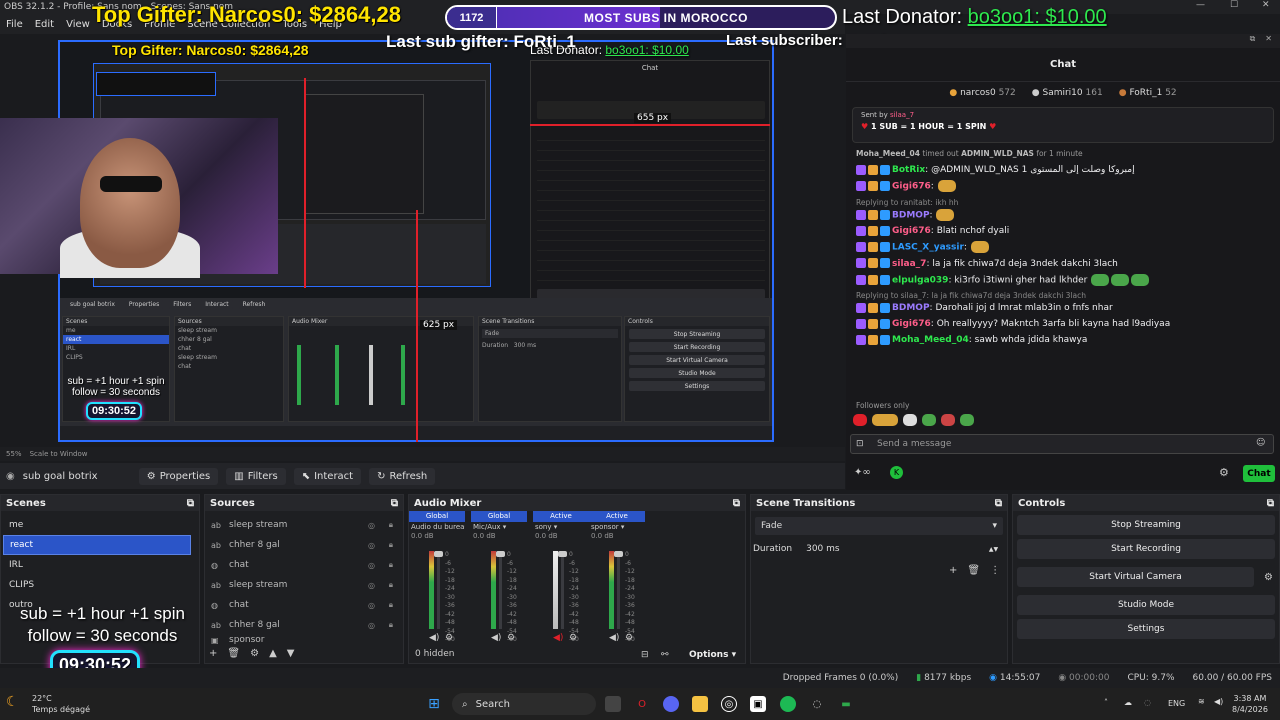 This screenshot has width=1280, height=720. I want to click on spotify-icon, so click(788, 704).